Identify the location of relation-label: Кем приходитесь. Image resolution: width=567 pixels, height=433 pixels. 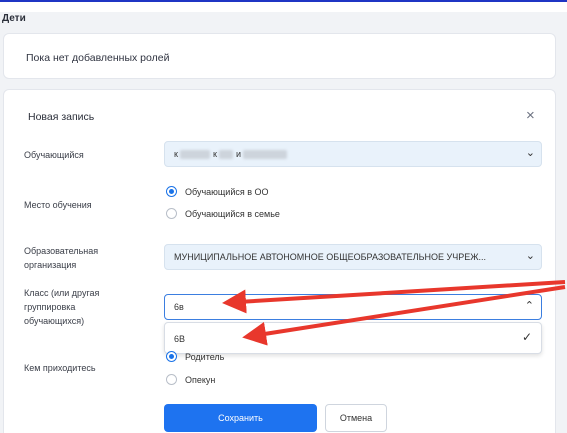
(60, 368).